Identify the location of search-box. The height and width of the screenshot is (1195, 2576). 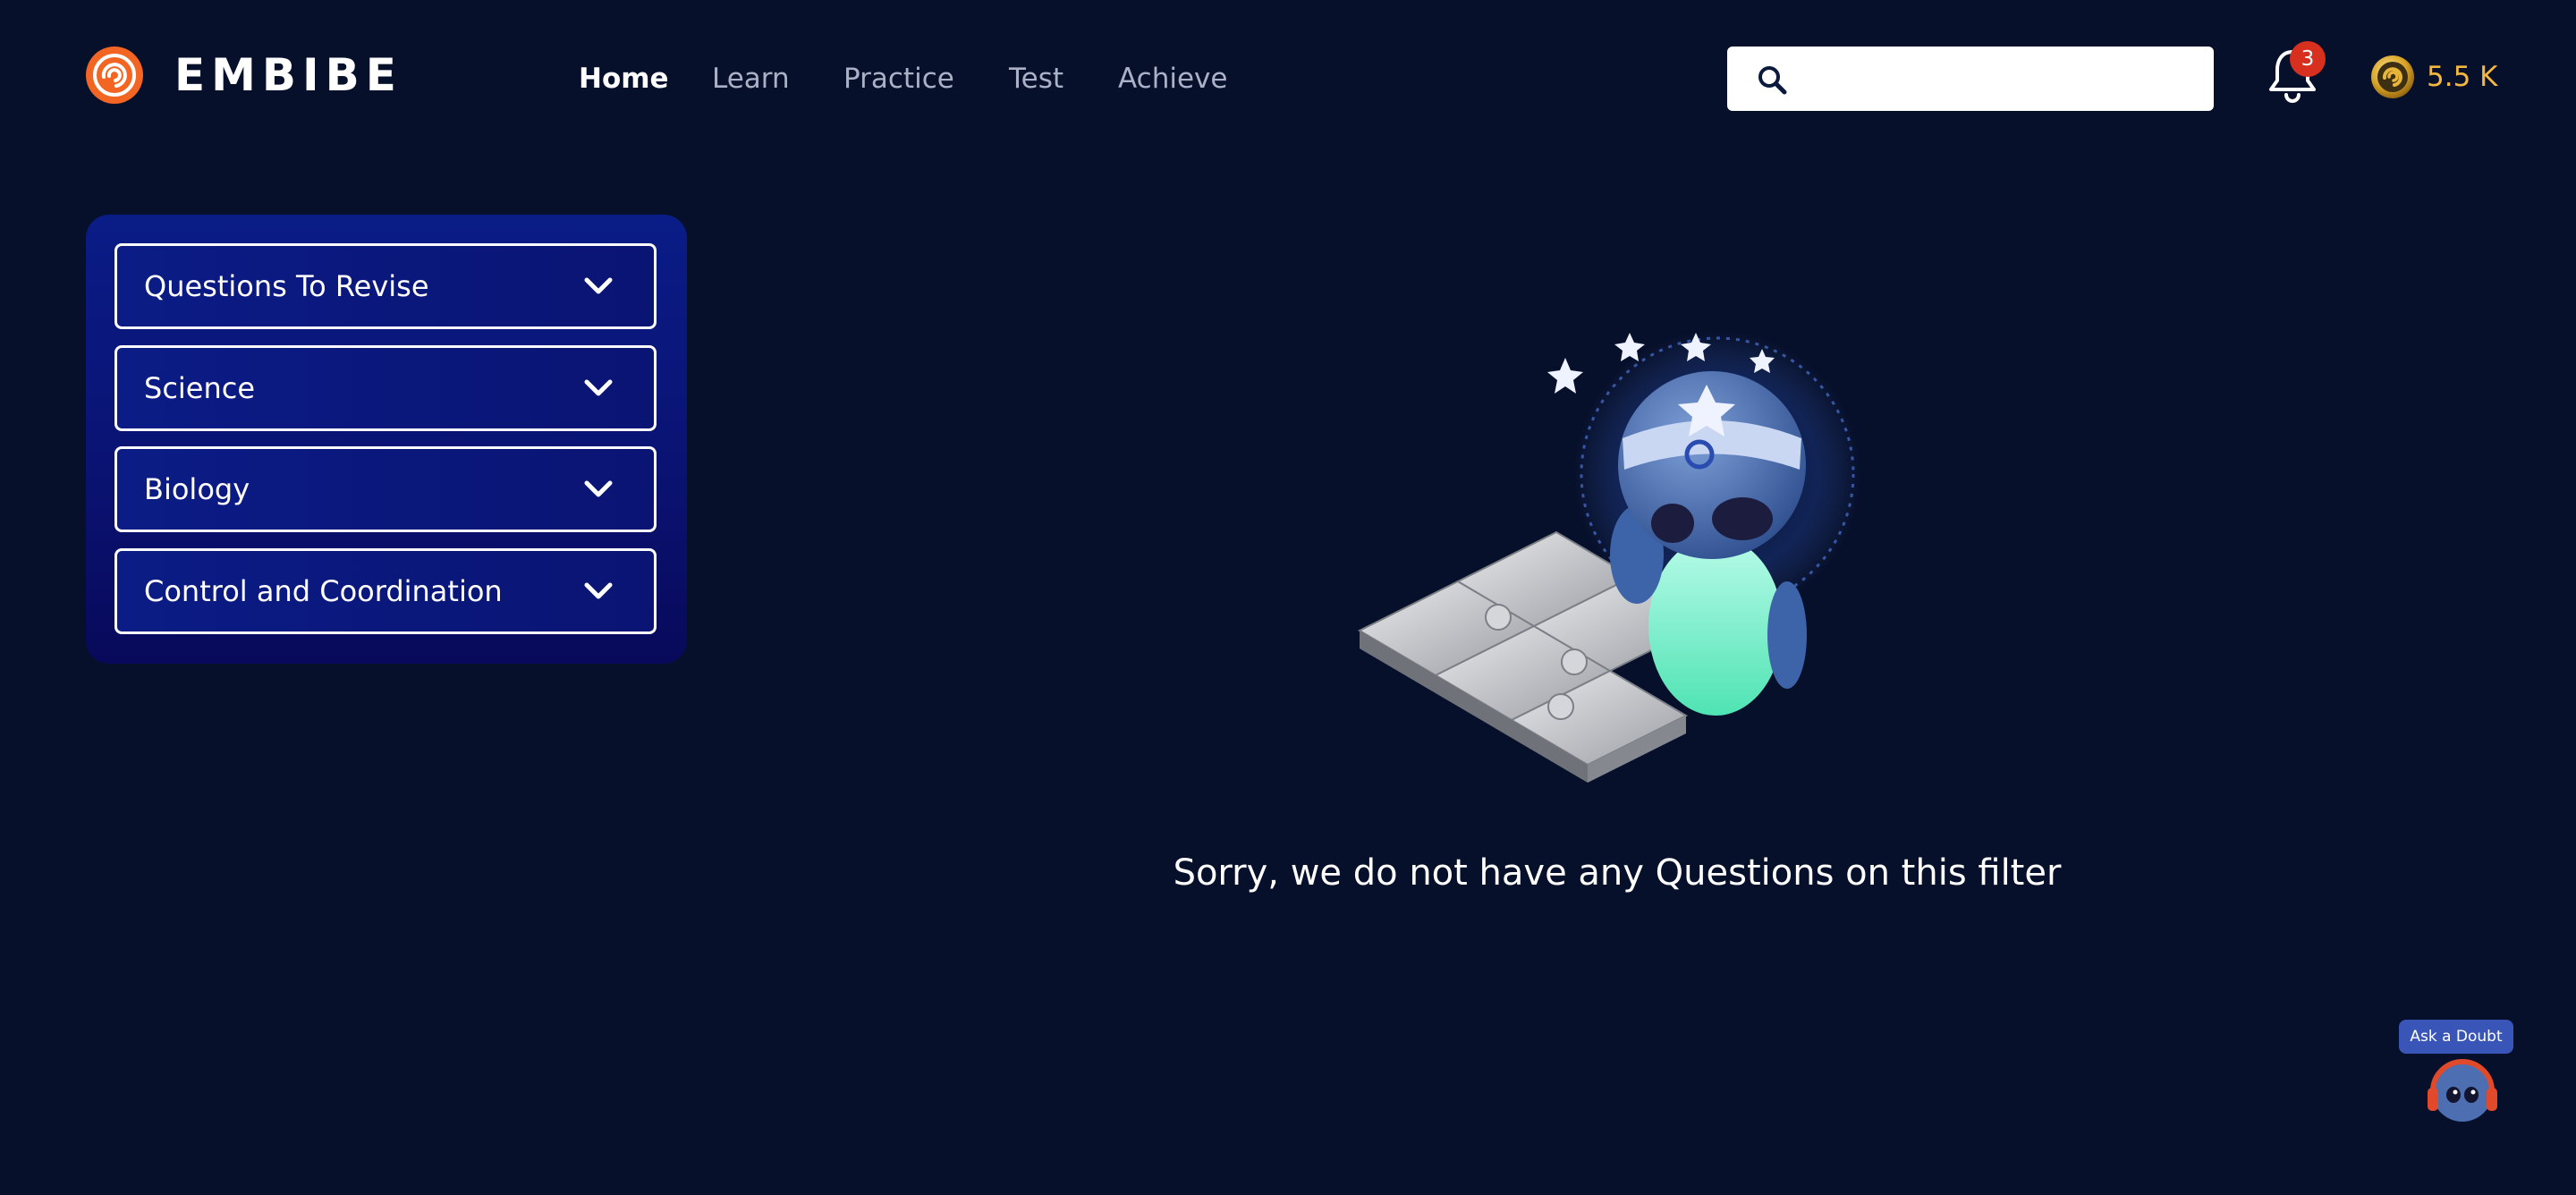
(1970, 79).